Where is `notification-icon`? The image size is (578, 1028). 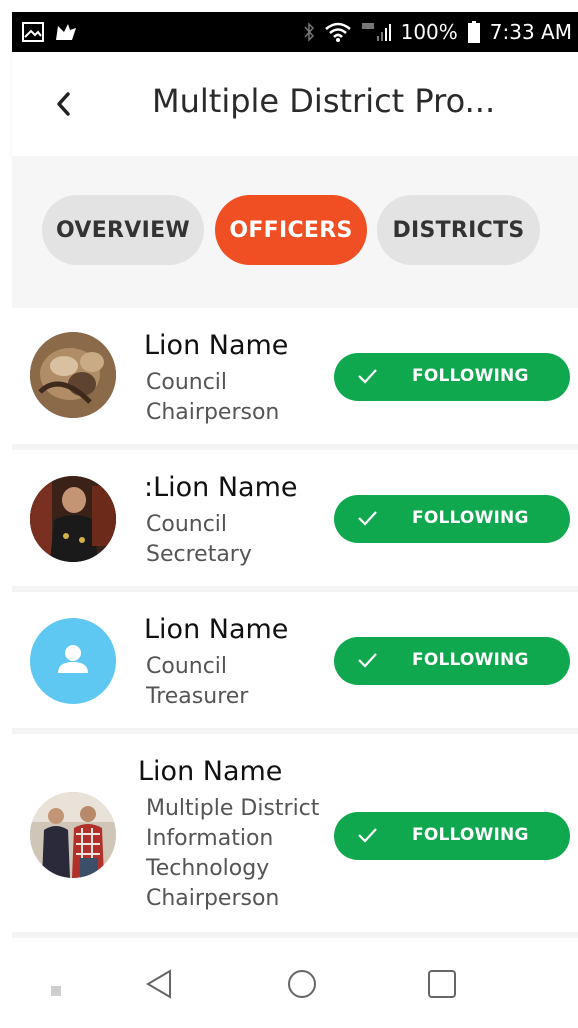 notification-icon is located at coordinates (66, 32).